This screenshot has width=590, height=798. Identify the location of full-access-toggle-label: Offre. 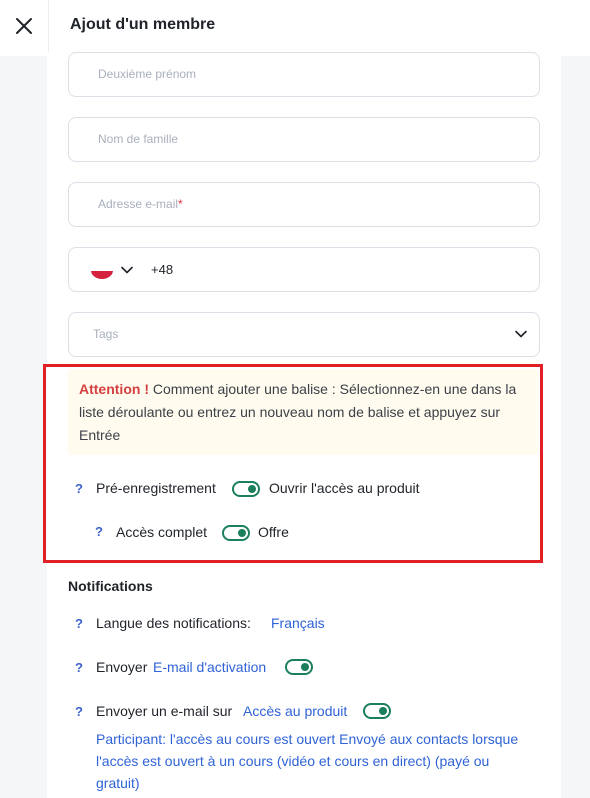
(273, 532).